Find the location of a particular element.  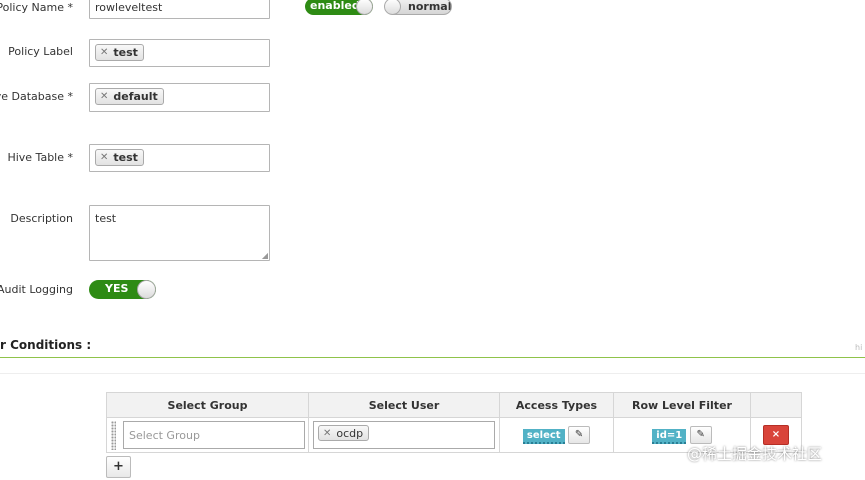

user-token: ✕ ocdp is located at coordinates (344, 433).